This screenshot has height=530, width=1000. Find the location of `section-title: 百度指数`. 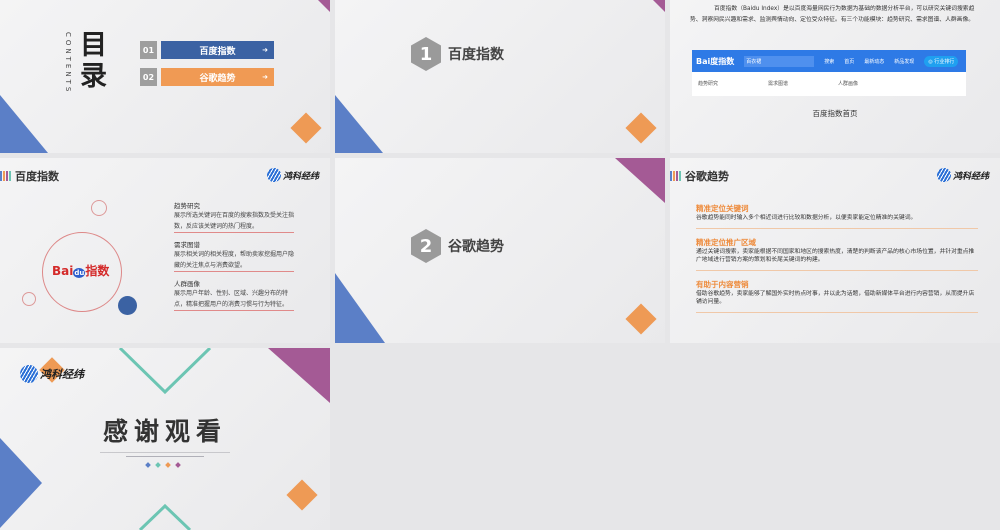

section-title: 百度指数 is located at coordinates (476, 55).